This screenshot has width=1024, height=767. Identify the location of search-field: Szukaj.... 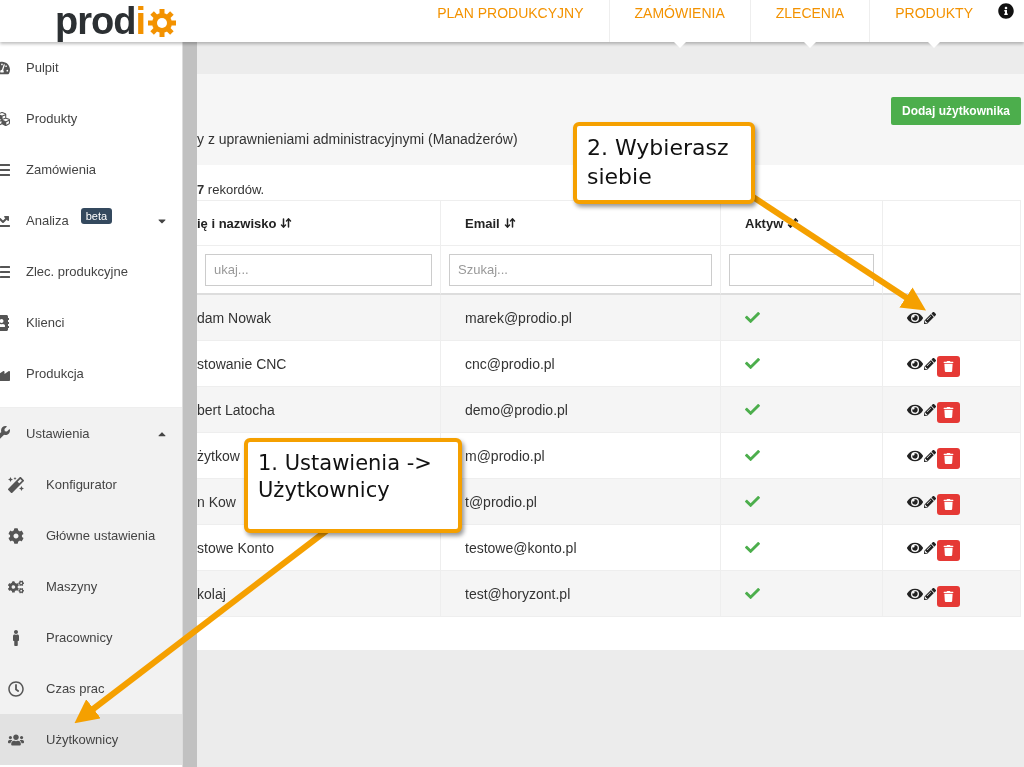
(580, 269).